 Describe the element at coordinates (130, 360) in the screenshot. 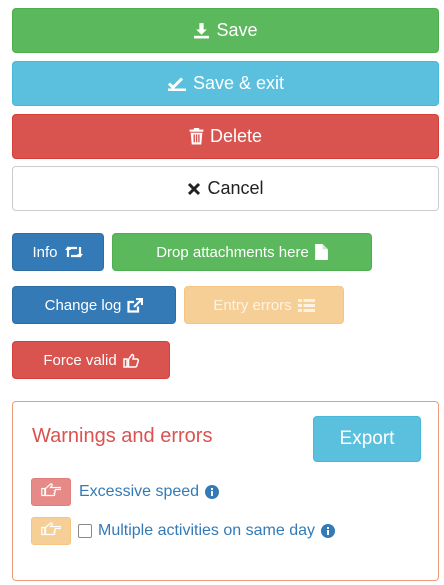

I see `thumbs-up-icon` at that location.